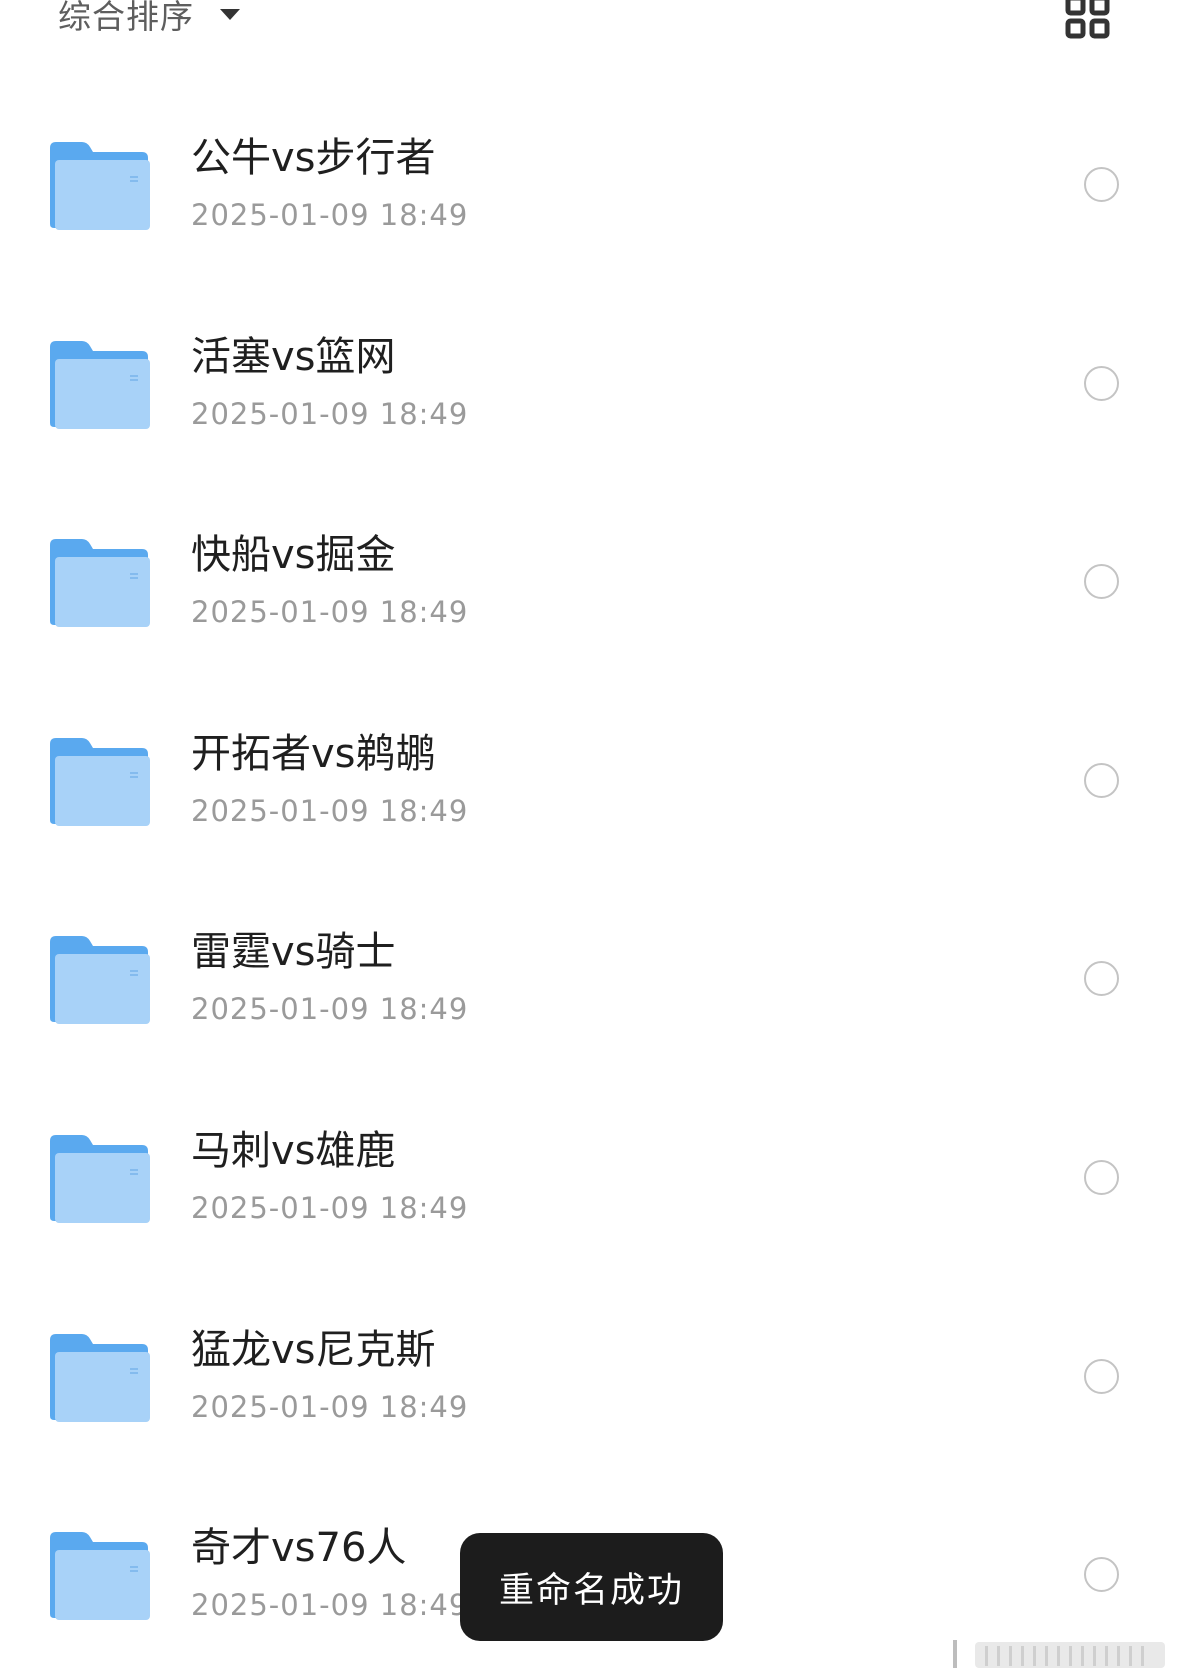 This screenshot has height=1679, width=1179. I want to click on grid-view-icon, so click(1087, 19).